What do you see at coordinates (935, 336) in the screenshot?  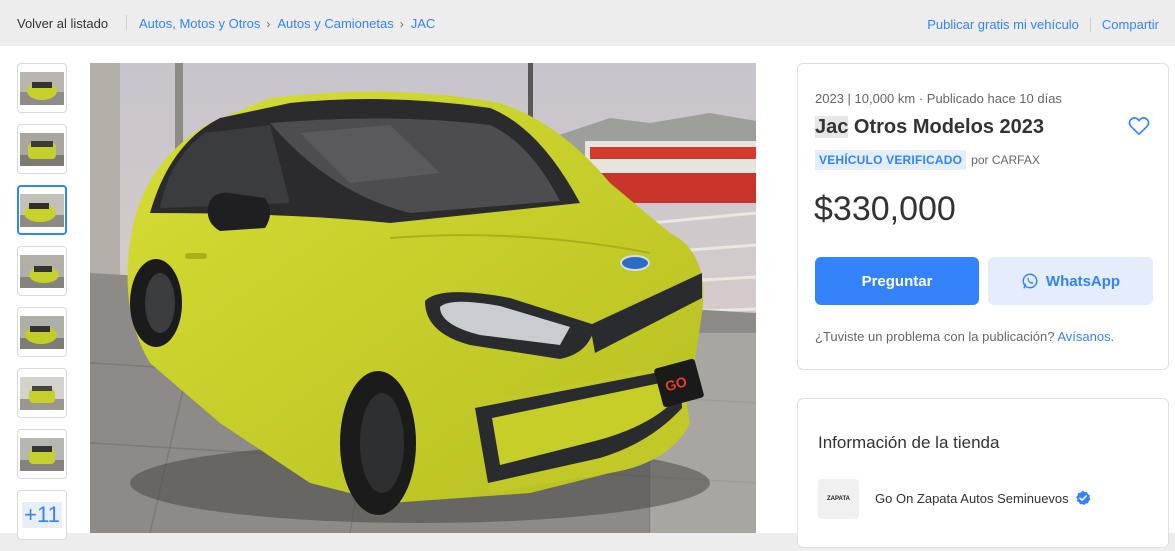 I see `report-text: ¿Tuviste un problema con la publicación?` at bounding box center [935, 336].